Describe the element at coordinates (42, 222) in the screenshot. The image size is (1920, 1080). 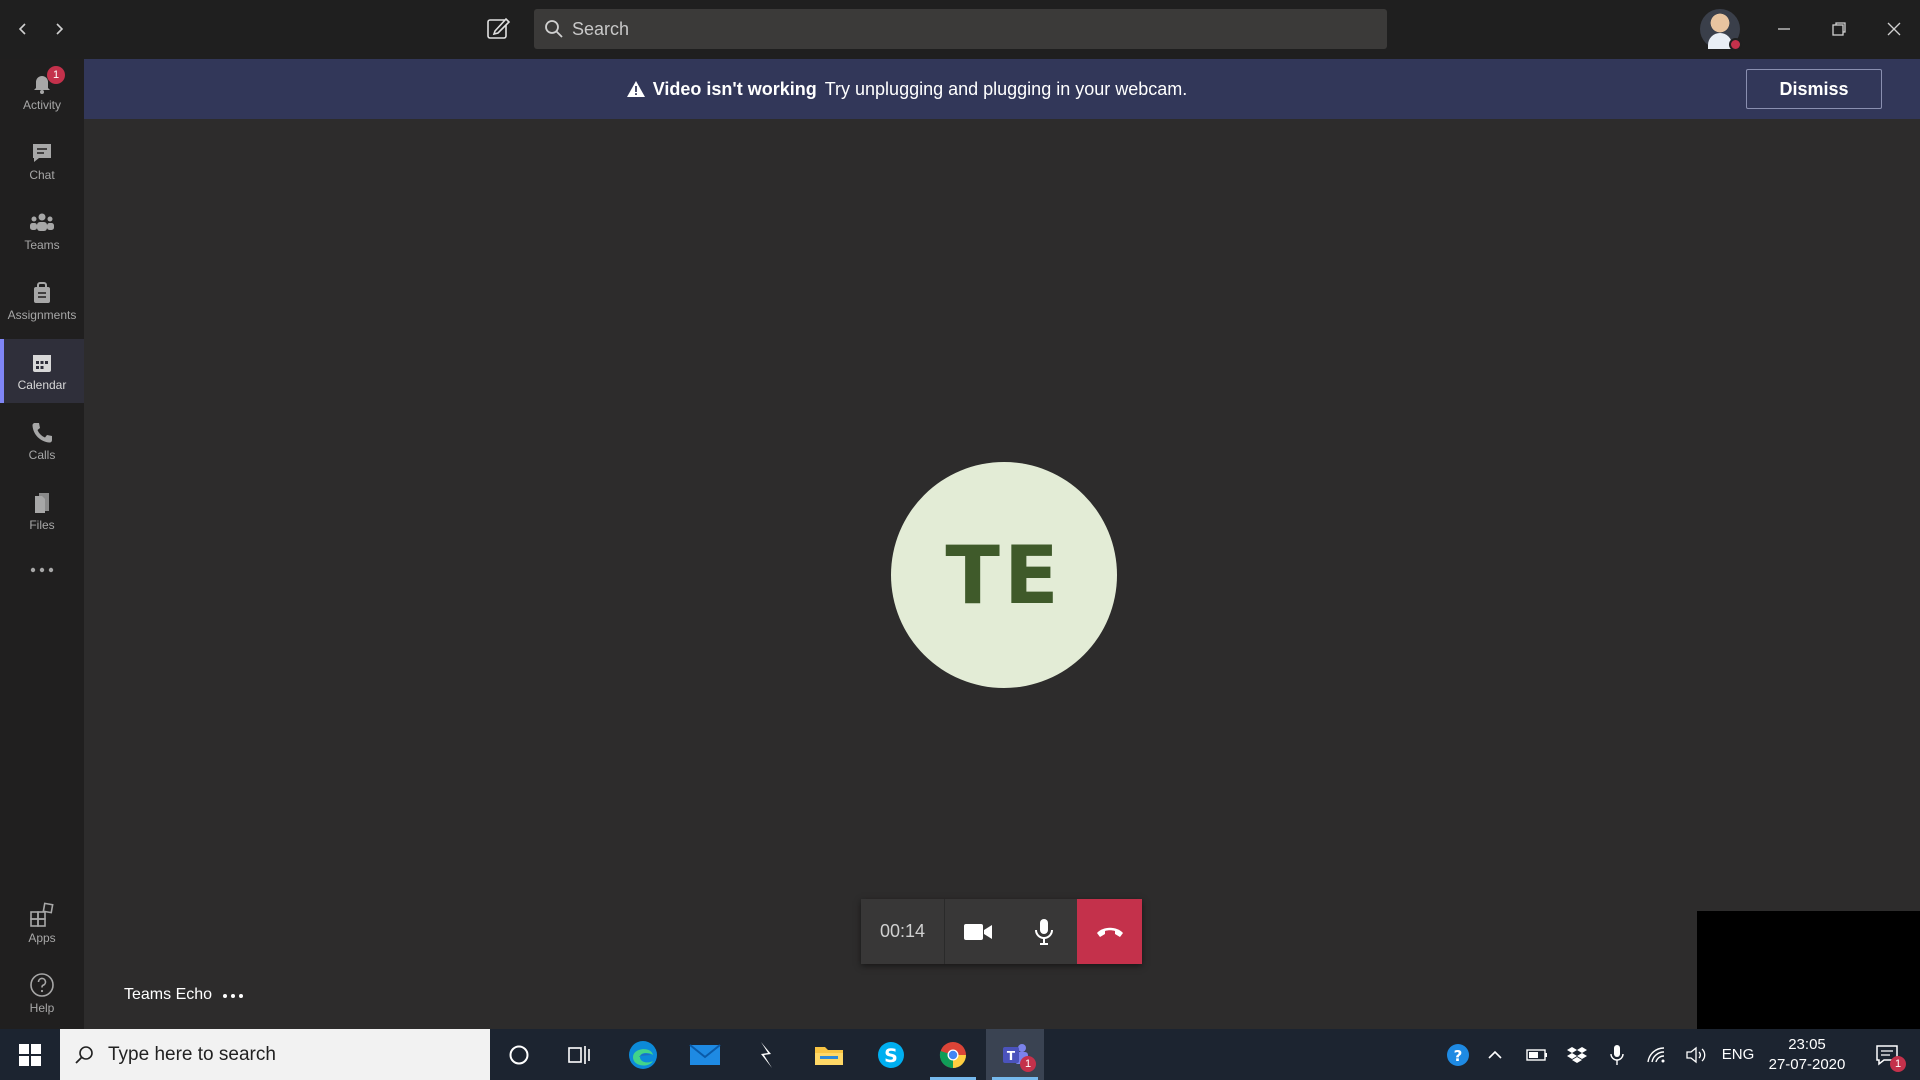
I see `teams-icon` at that location.